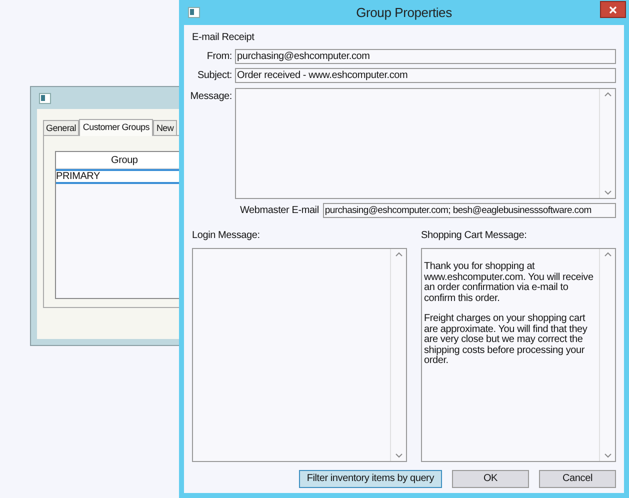 This screenshot has height=498, width=629. I want to click on tab: General, so click(61, 127).